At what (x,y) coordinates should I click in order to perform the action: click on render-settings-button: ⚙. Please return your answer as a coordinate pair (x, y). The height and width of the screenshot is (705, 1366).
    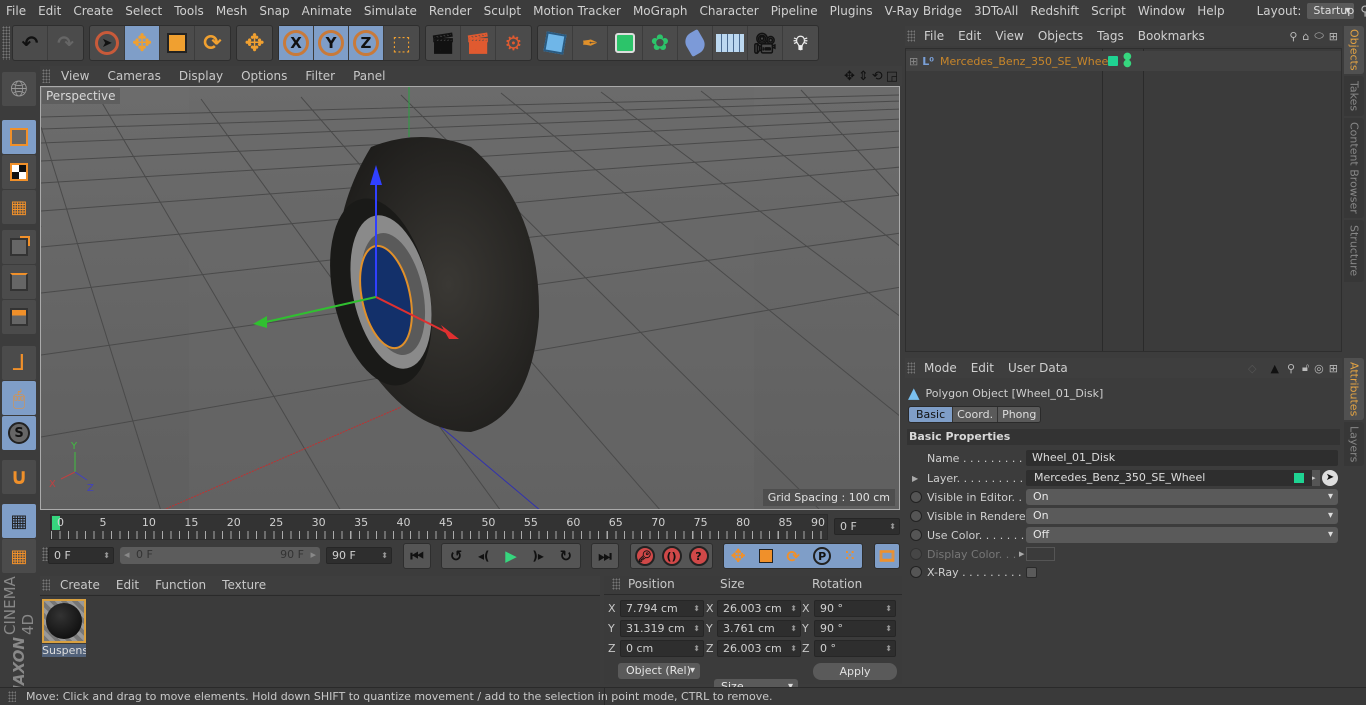
    Looking at the image, I should click on (513, 43).